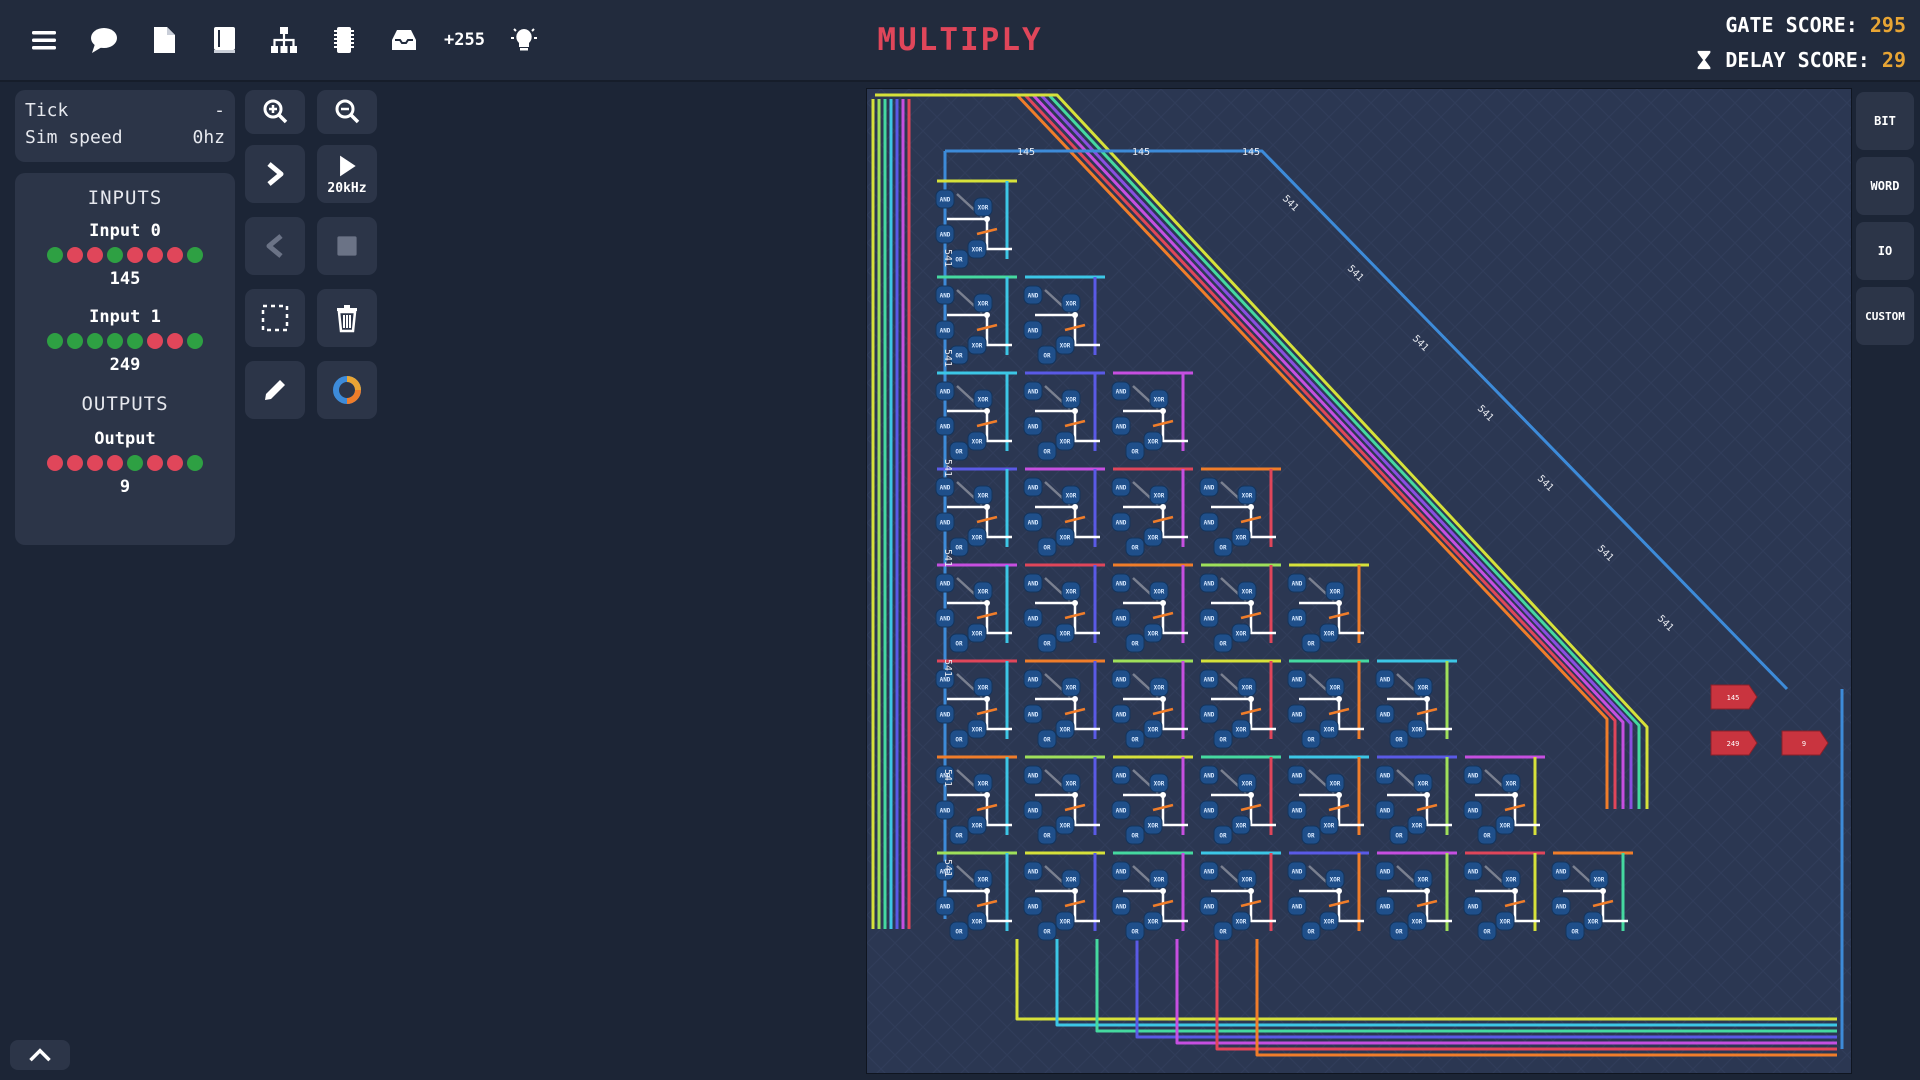  What do you see at coordinates (275, 390) in the screenshot?
I see `pencil-button` at bounding box center [275, 390].